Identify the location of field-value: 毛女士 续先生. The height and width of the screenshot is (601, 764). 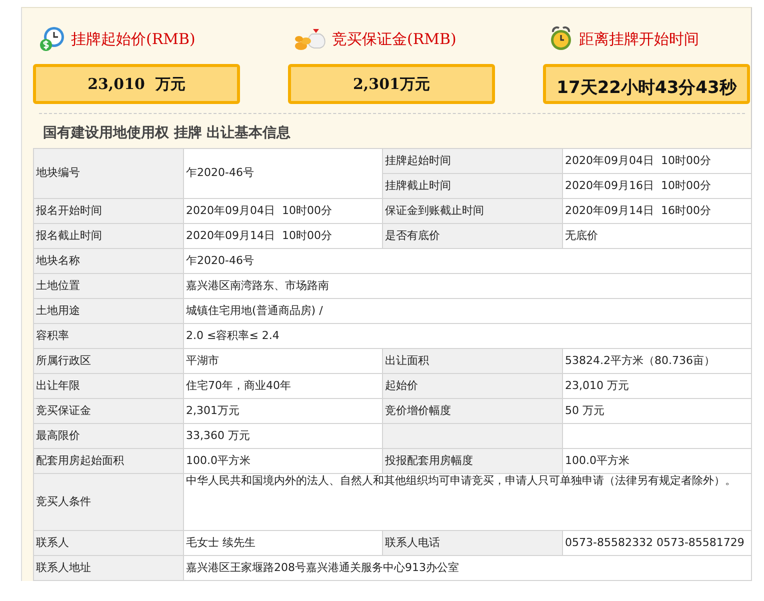
(283, 543).